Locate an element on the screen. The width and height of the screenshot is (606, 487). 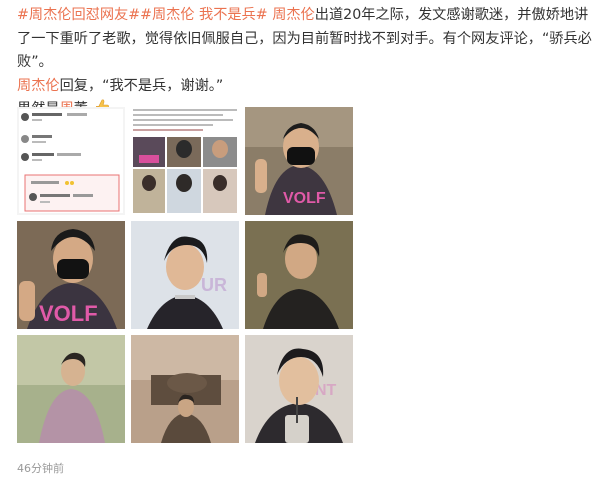
image-5-photo: UR is located at coordinates (185, 275).